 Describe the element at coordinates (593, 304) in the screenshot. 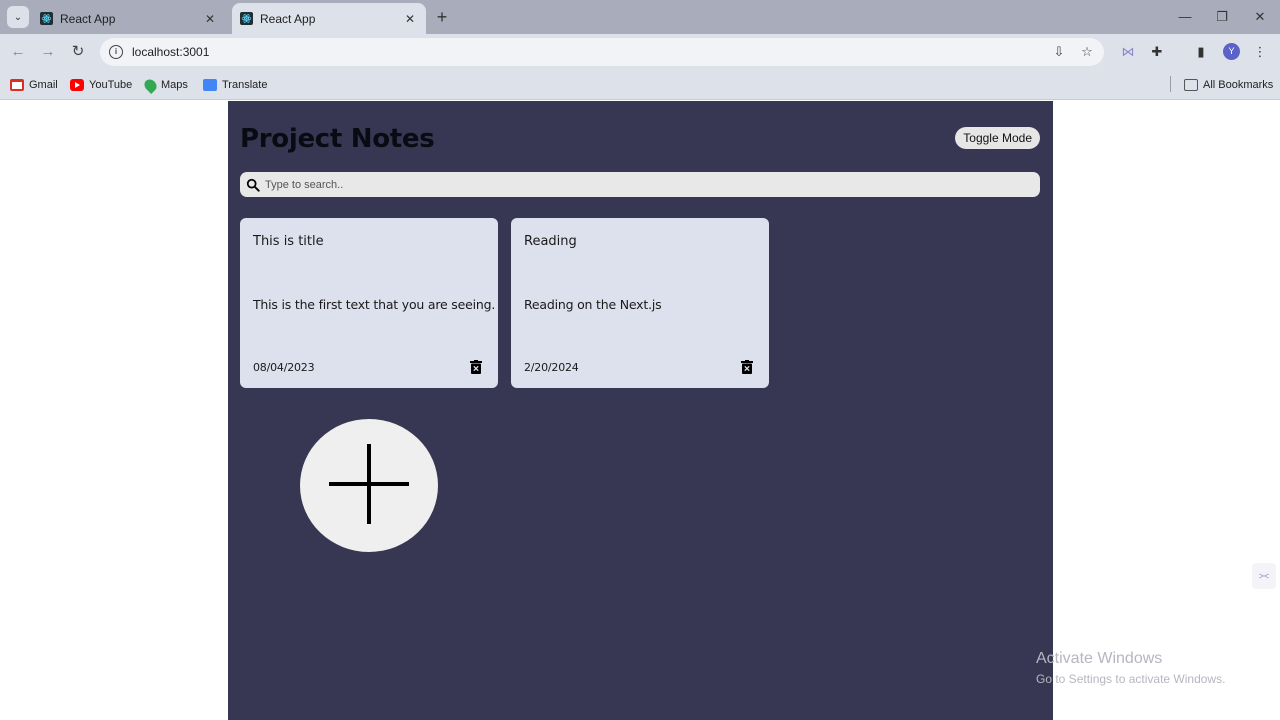

I see `note-text: Reading on the Next.js` at that location.